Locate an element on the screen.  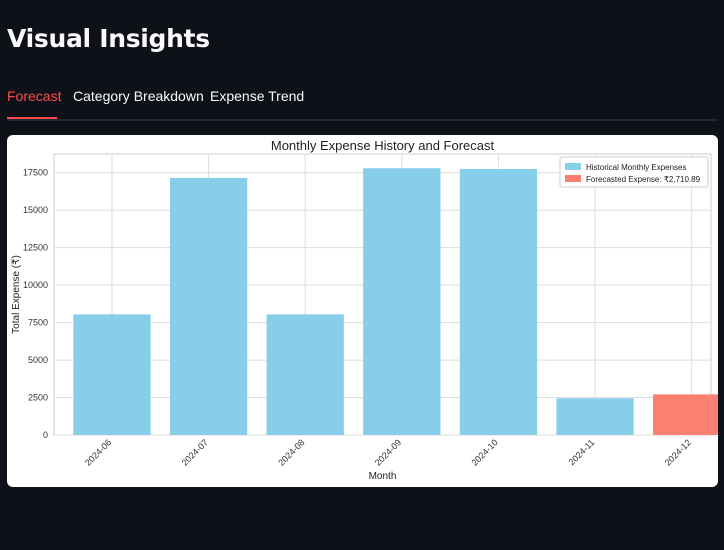
chart-title: Monthly Expense History and Forecast is located at coordinates (383, 145).